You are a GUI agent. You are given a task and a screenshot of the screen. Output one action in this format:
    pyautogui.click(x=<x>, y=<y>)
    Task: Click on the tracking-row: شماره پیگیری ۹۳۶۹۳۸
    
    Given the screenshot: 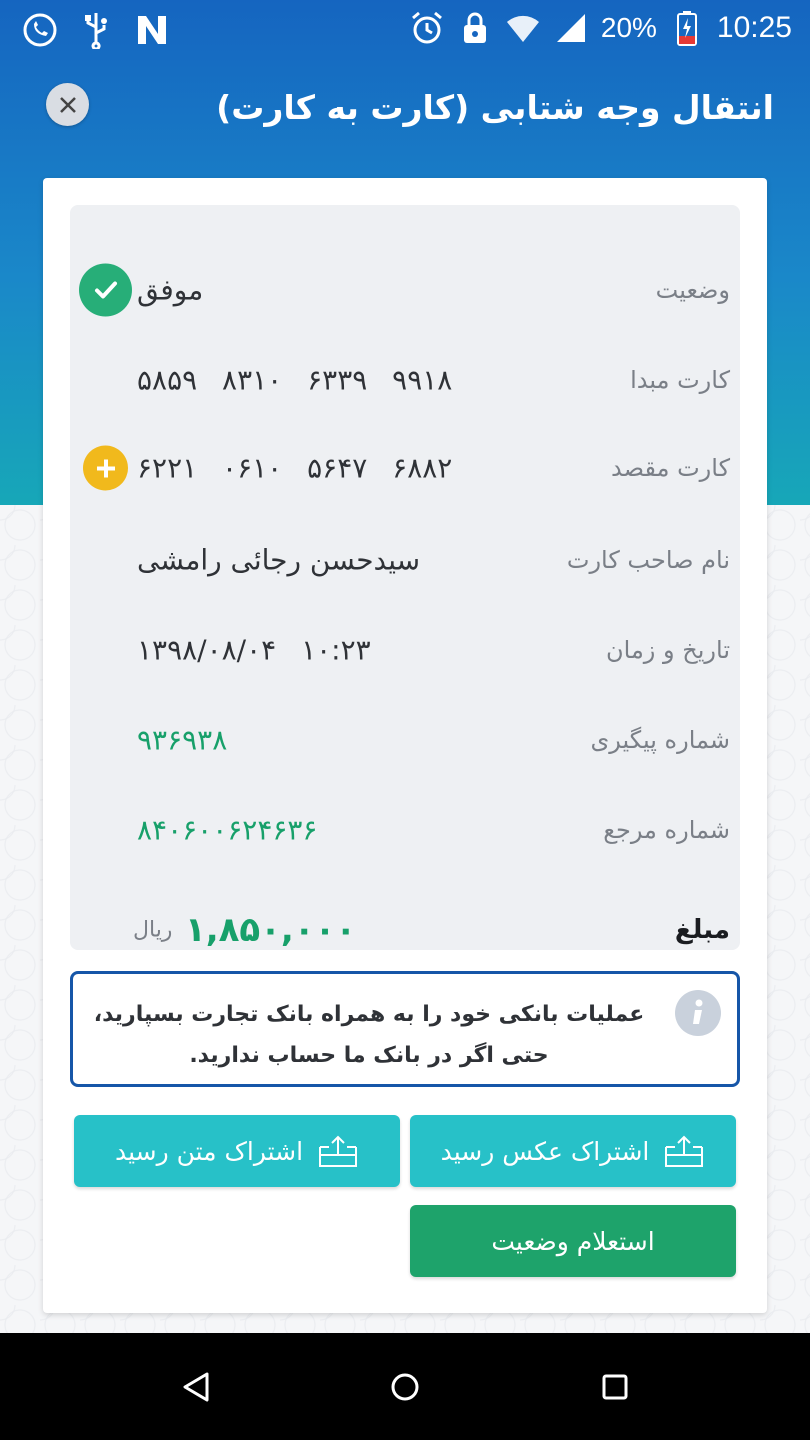 What is the action you would take?
    pyautogui.click(x=405, y=740)
    